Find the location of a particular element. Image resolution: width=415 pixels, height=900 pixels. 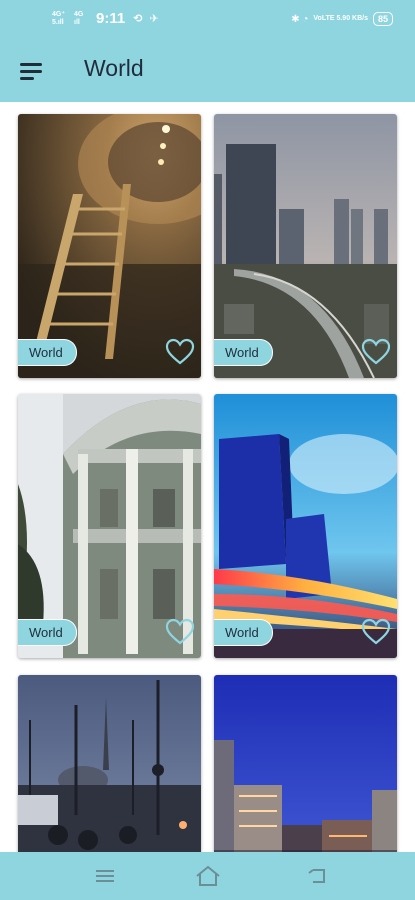

bluetooth-icon: ✱ ◔ is located at coordinates (300, 19).